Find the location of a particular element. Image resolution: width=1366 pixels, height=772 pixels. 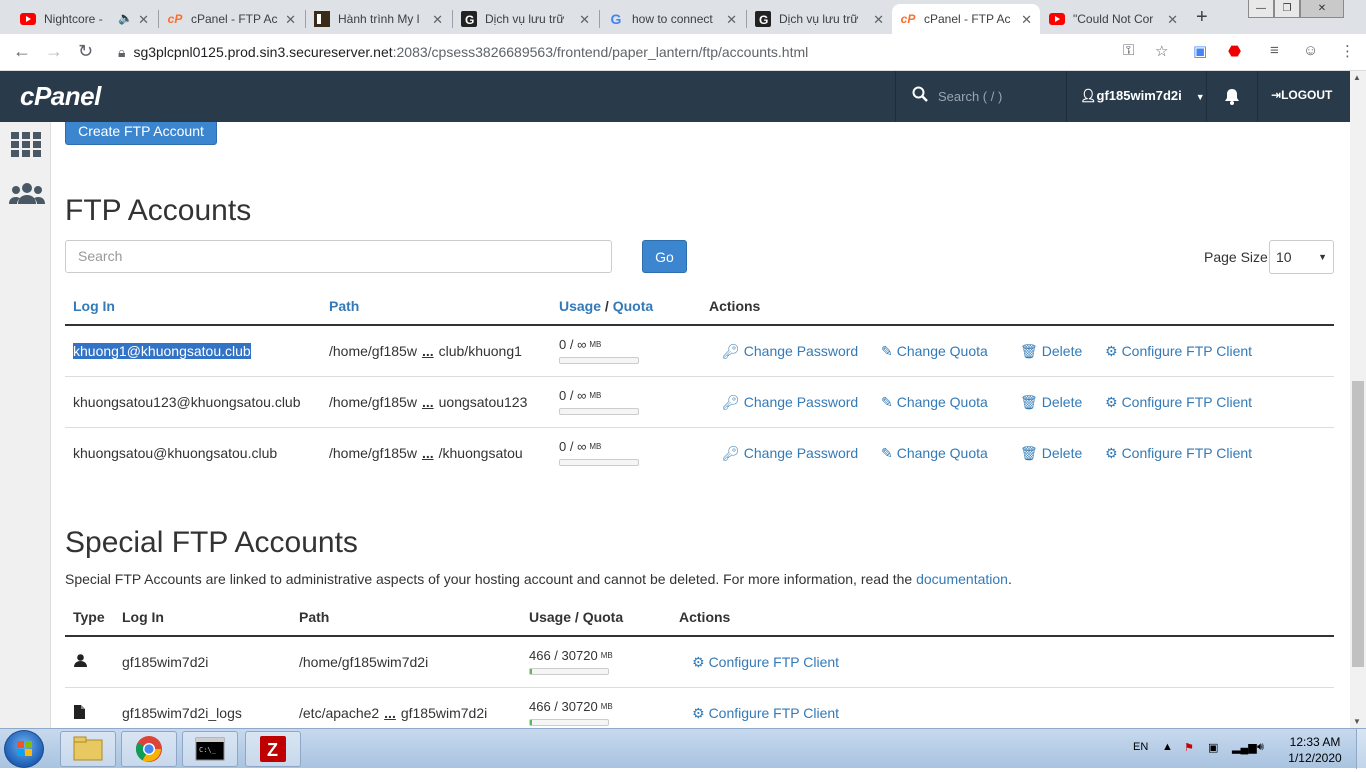

documentation-link: documentation is located at coordinates (962, 579).